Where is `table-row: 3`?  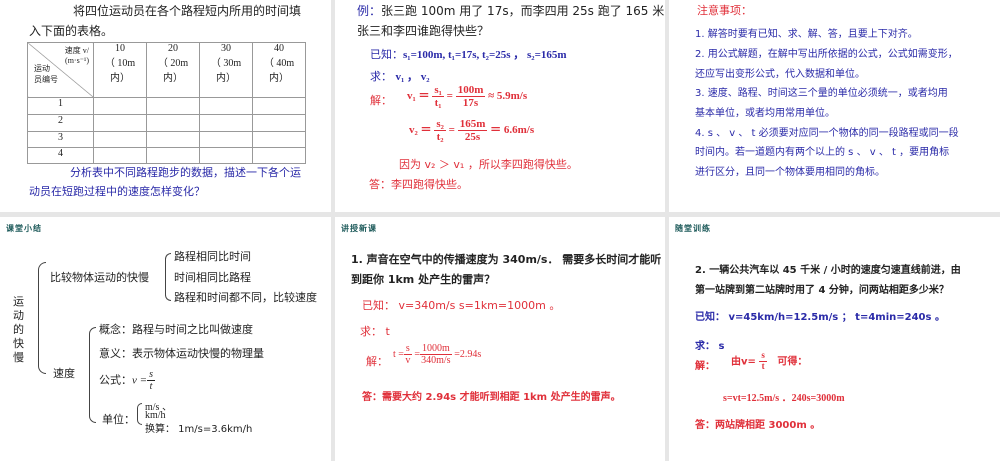 table-row: 3 is located at coordinates (166, 139).